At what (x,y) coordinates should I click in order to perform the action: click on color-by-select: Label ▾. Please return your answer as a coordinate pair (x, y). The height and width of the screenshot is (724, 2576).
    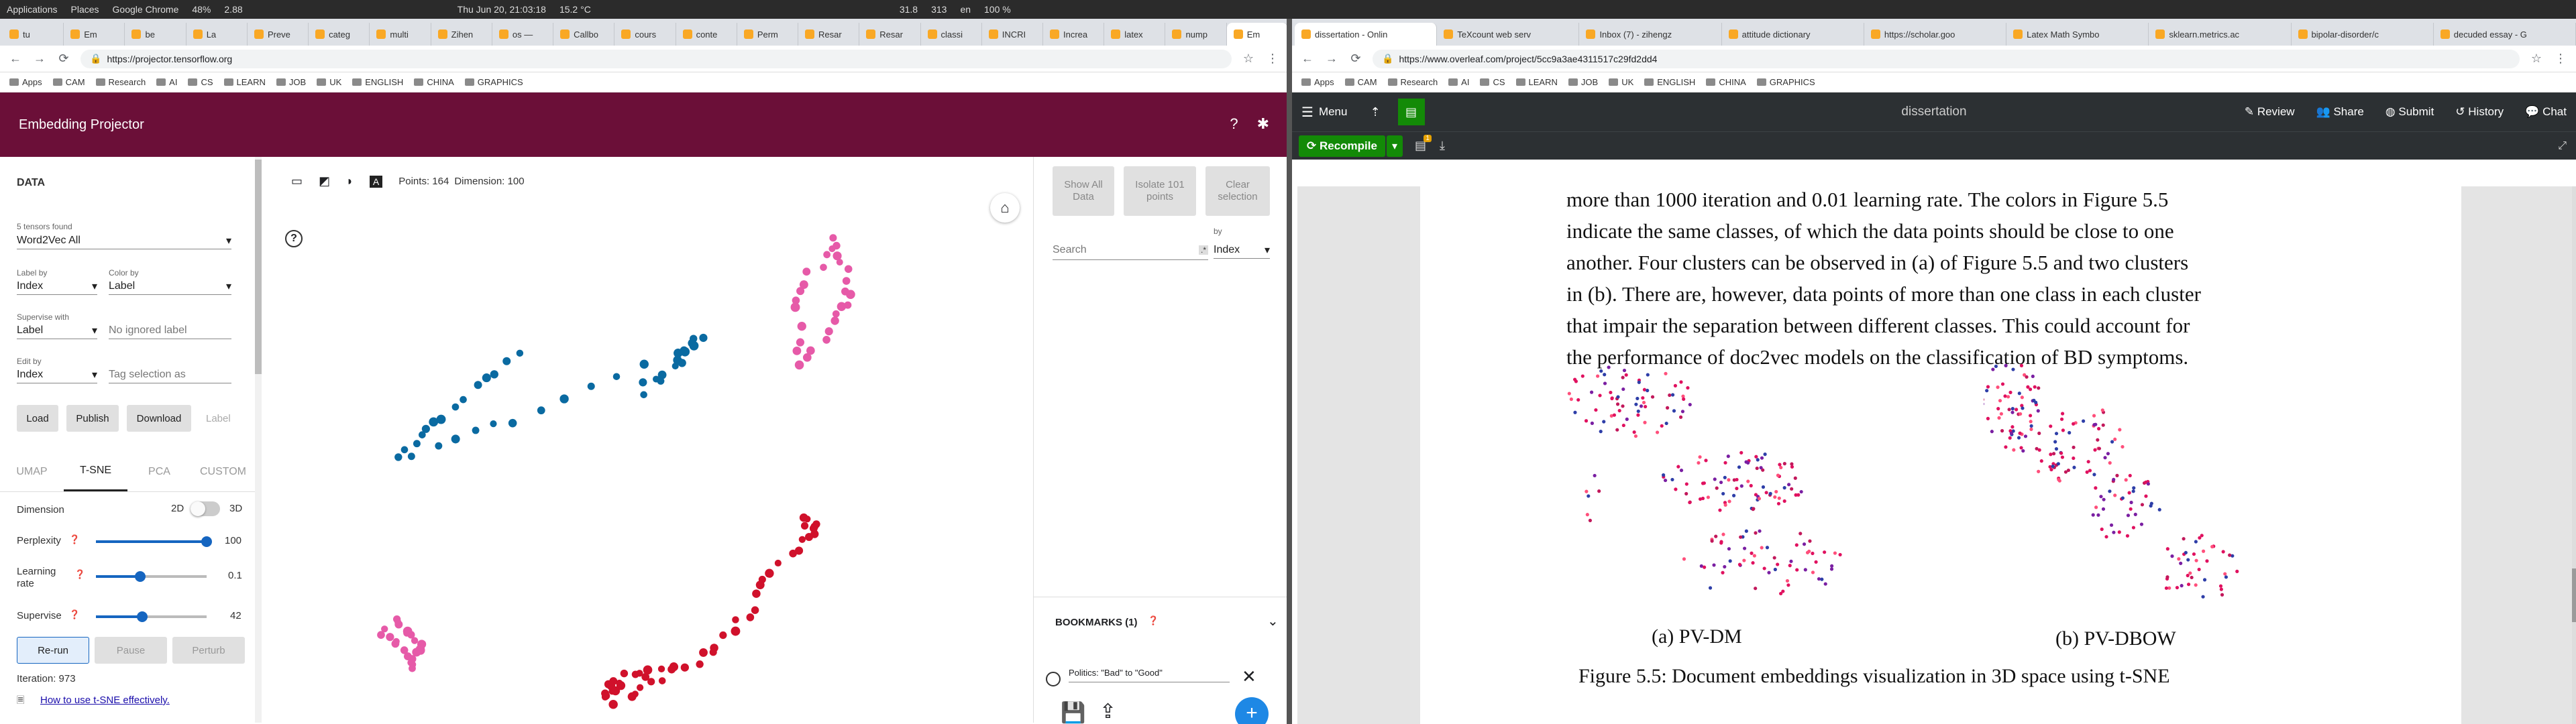
    Looking at the image, I should click on (170, 286).